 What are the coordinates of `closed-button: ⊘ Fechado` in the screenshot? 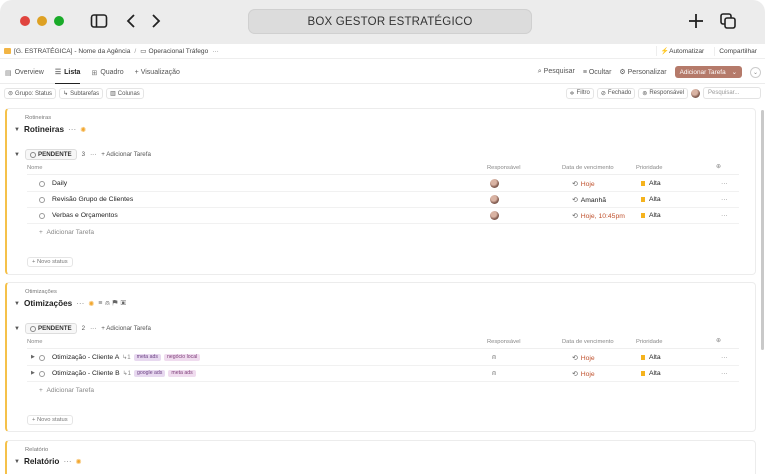 It's located at (616, 93).